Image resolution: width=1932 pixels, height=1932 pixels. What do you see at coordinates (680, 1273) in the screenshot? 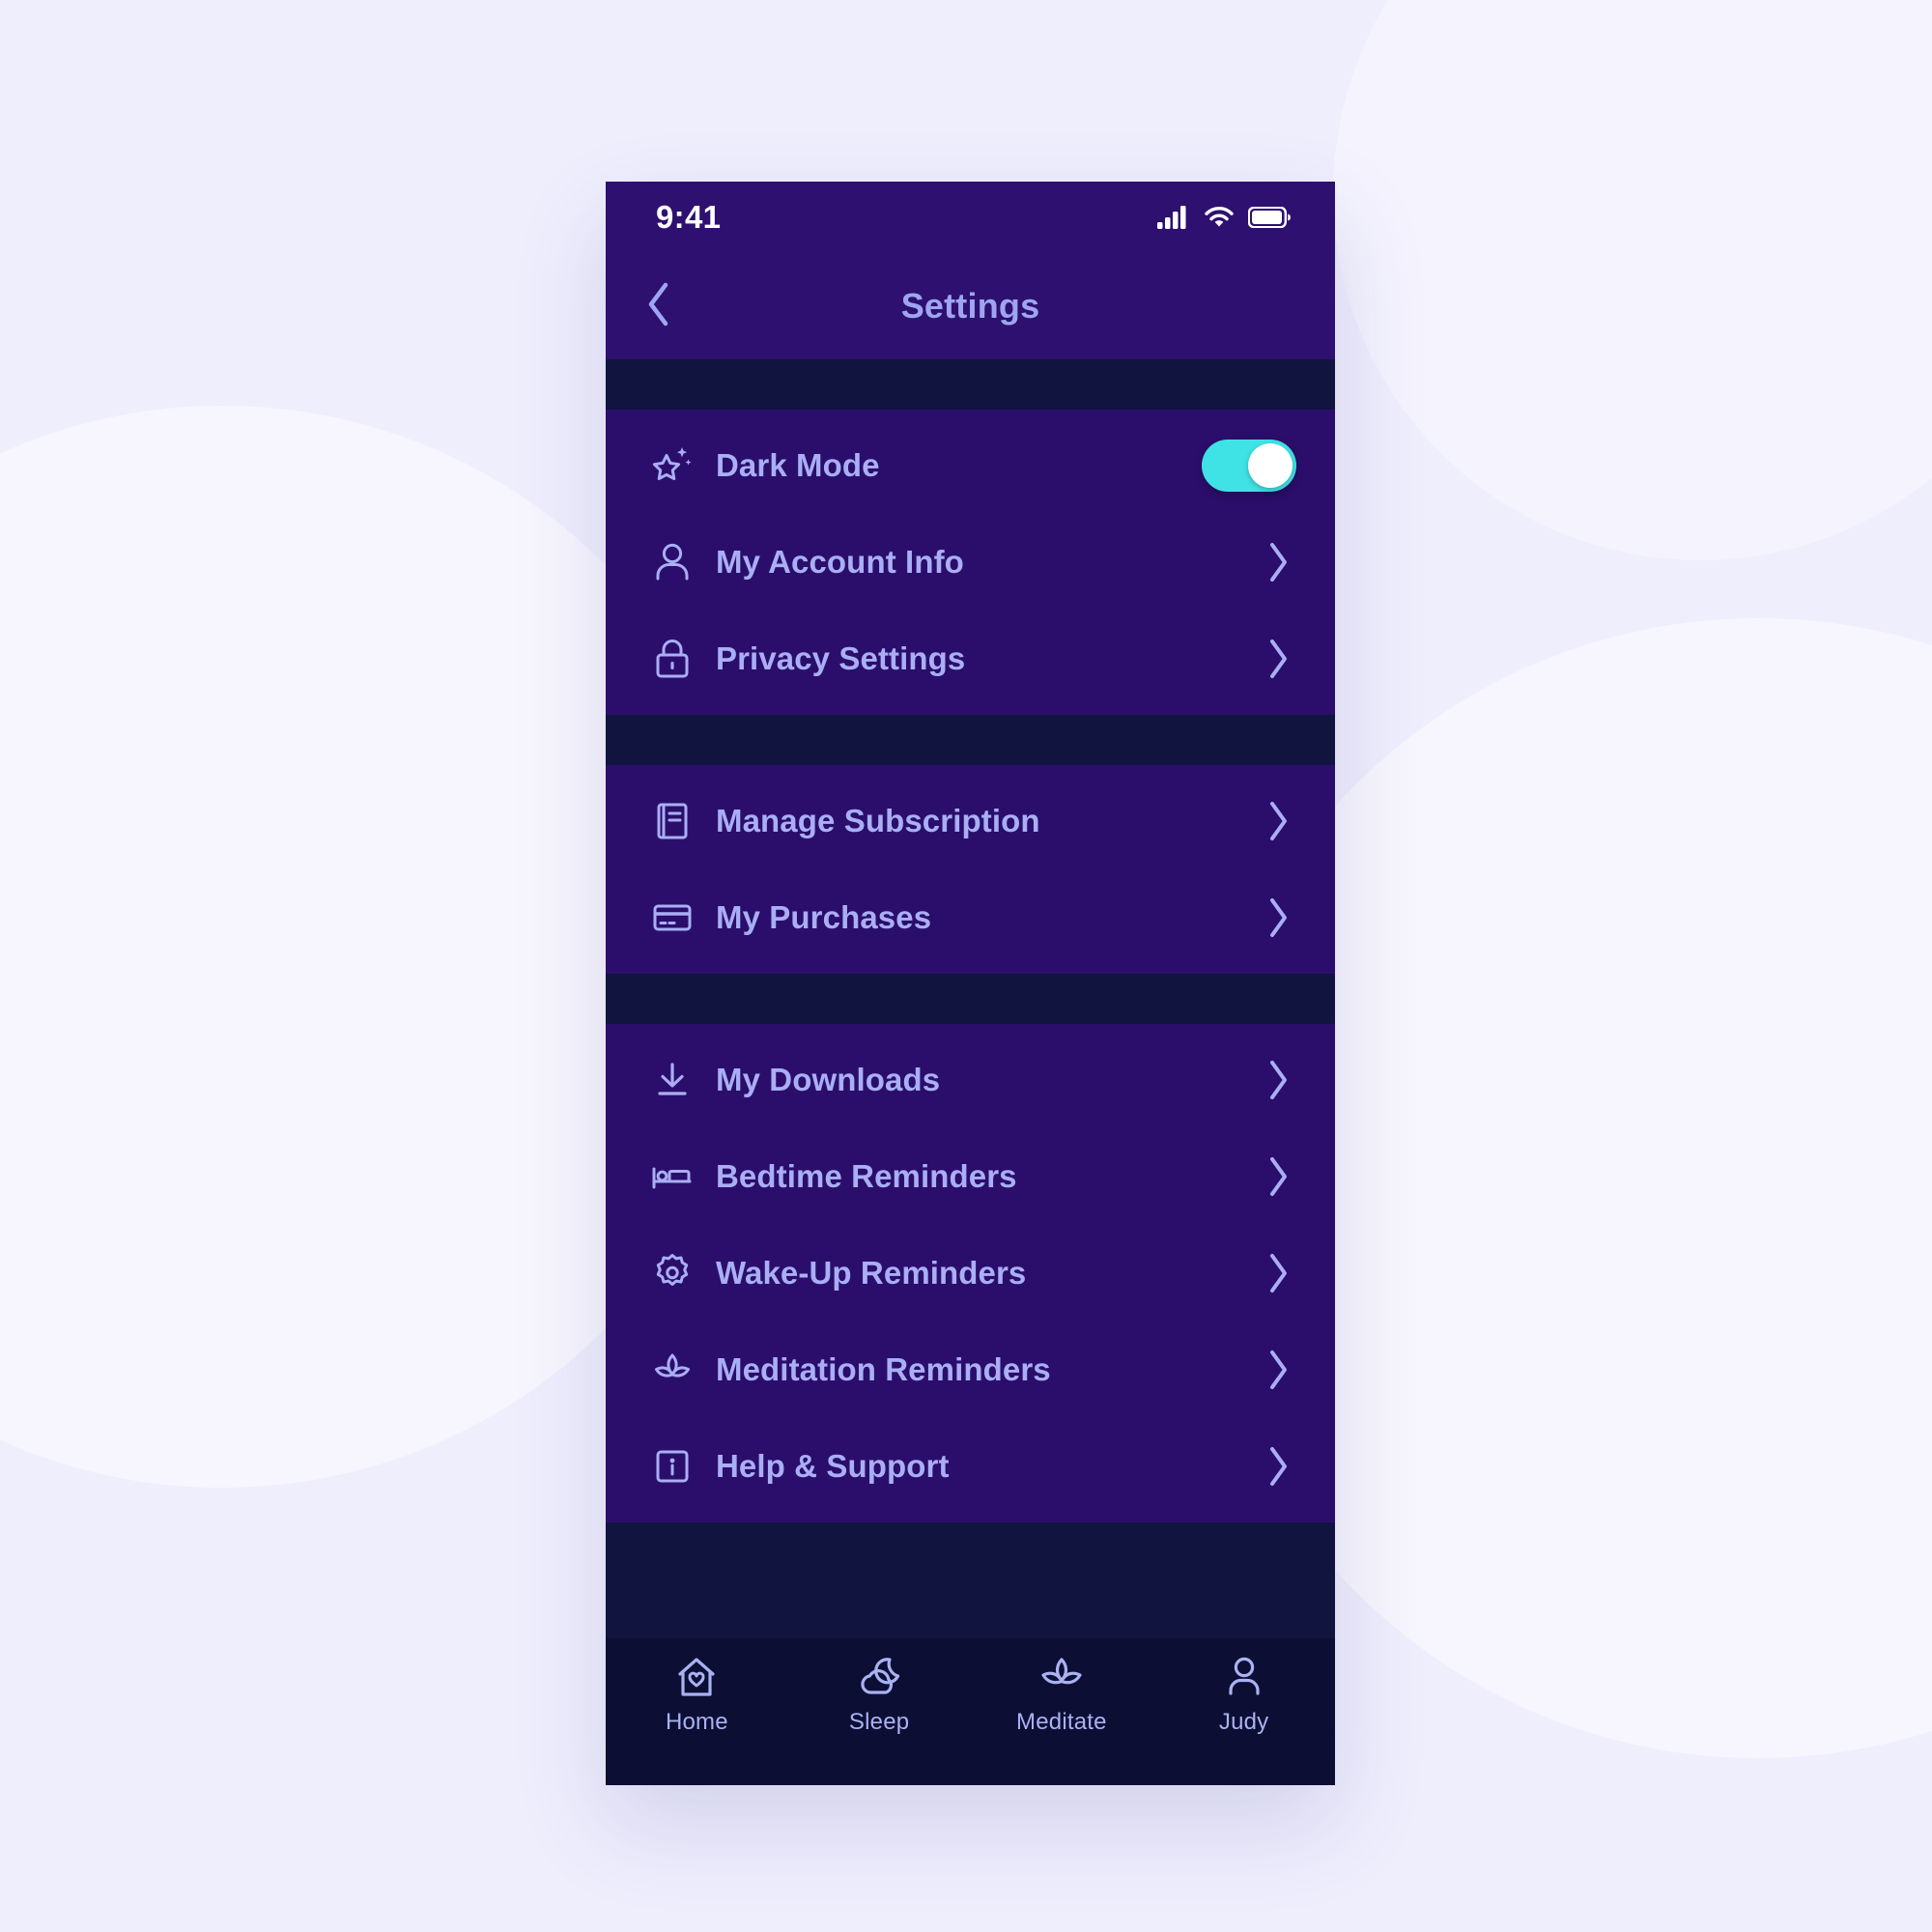
I see `sun-icon` at bounding box center [680, 1273].